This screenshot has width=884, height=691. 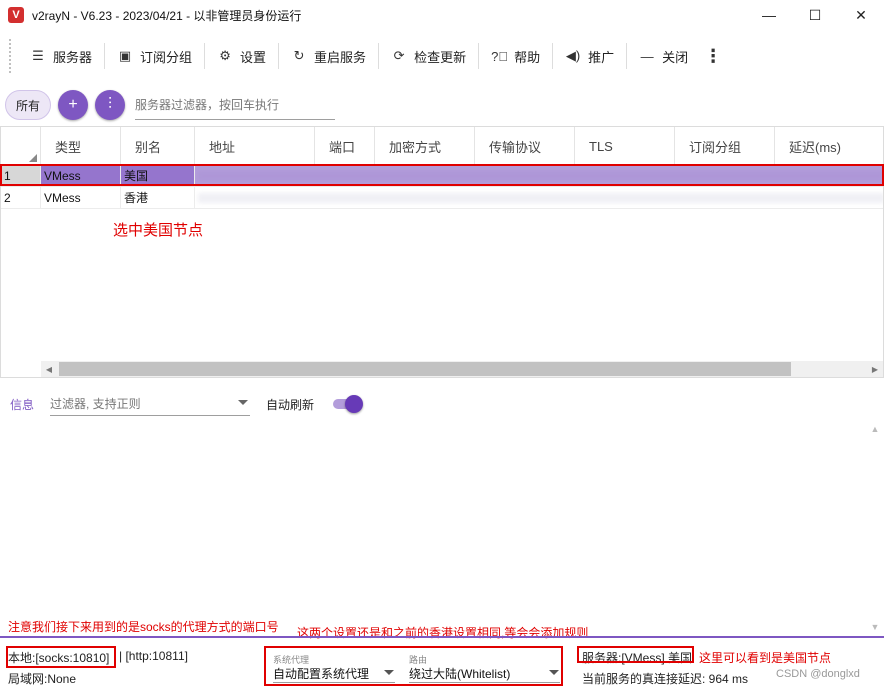 I want to click on server-filter-input, so click(x=235, y=104).